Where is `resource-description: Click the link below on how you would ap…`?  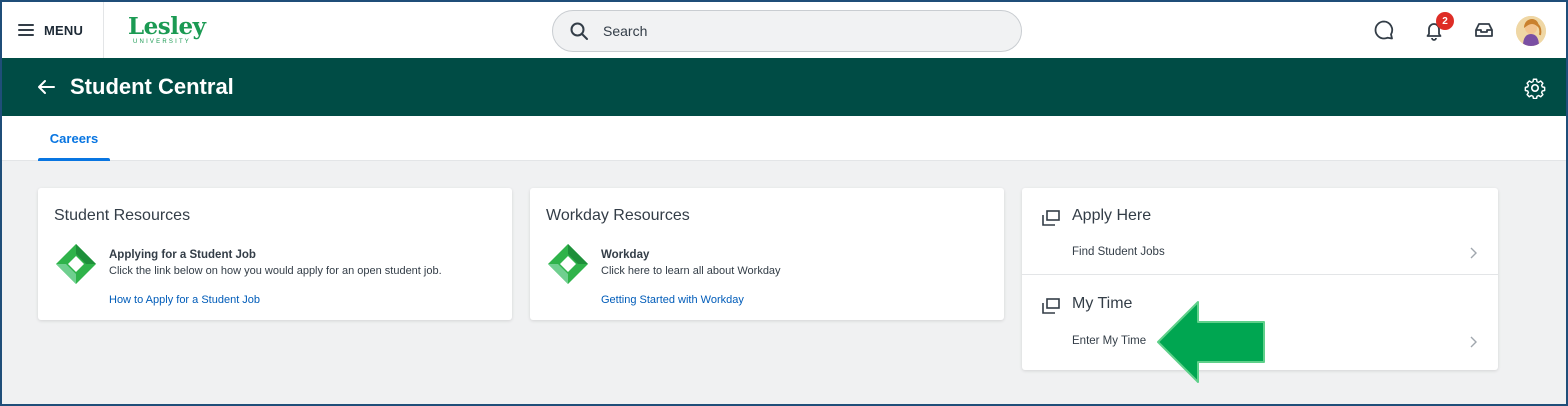 resource-description: Click the link below on how you would ap… is located at coordinates (275, 271).